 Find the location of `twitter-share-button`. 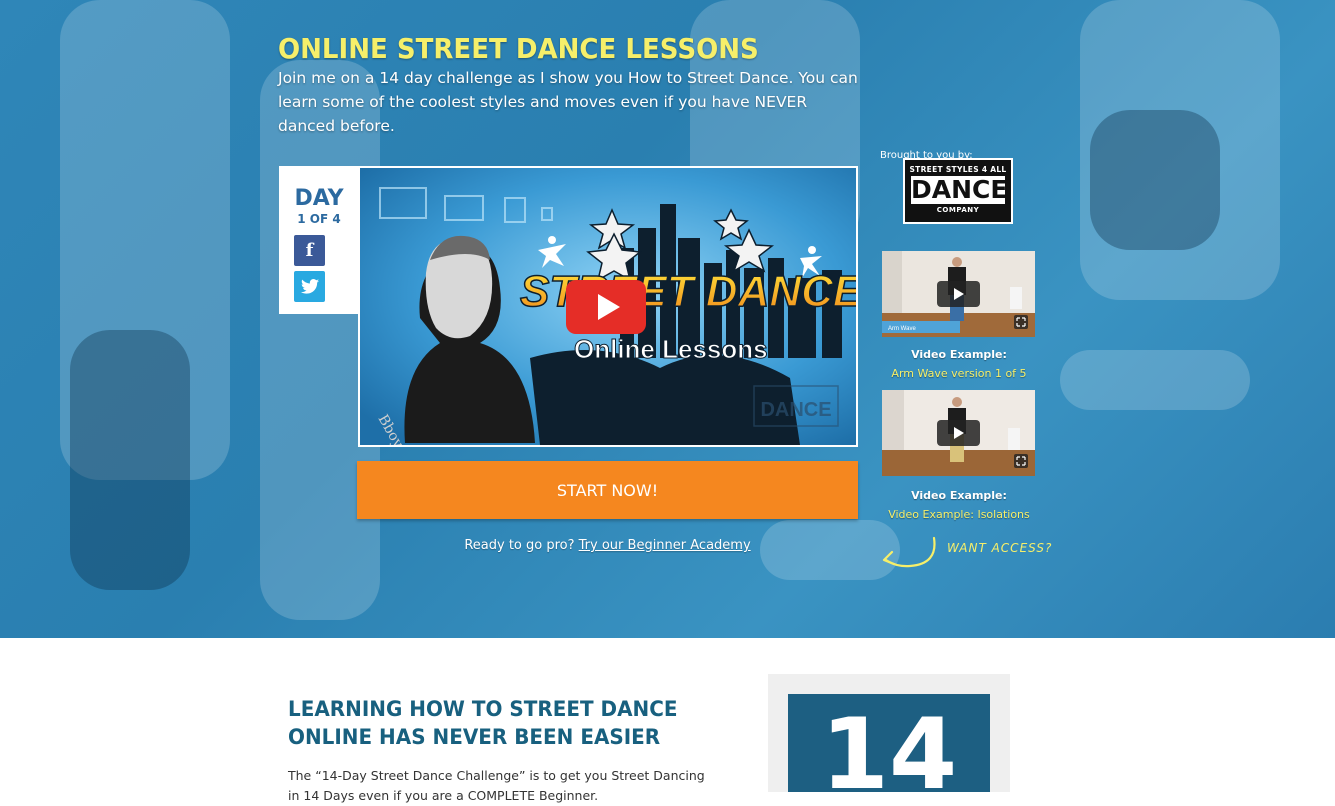

twitter-share-button is located at coordinates (309, 286).